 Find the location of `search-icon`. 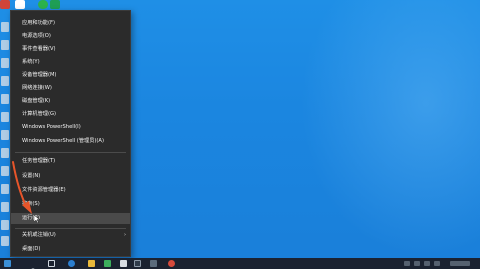

search-icon is located at coordinates (33, 264).